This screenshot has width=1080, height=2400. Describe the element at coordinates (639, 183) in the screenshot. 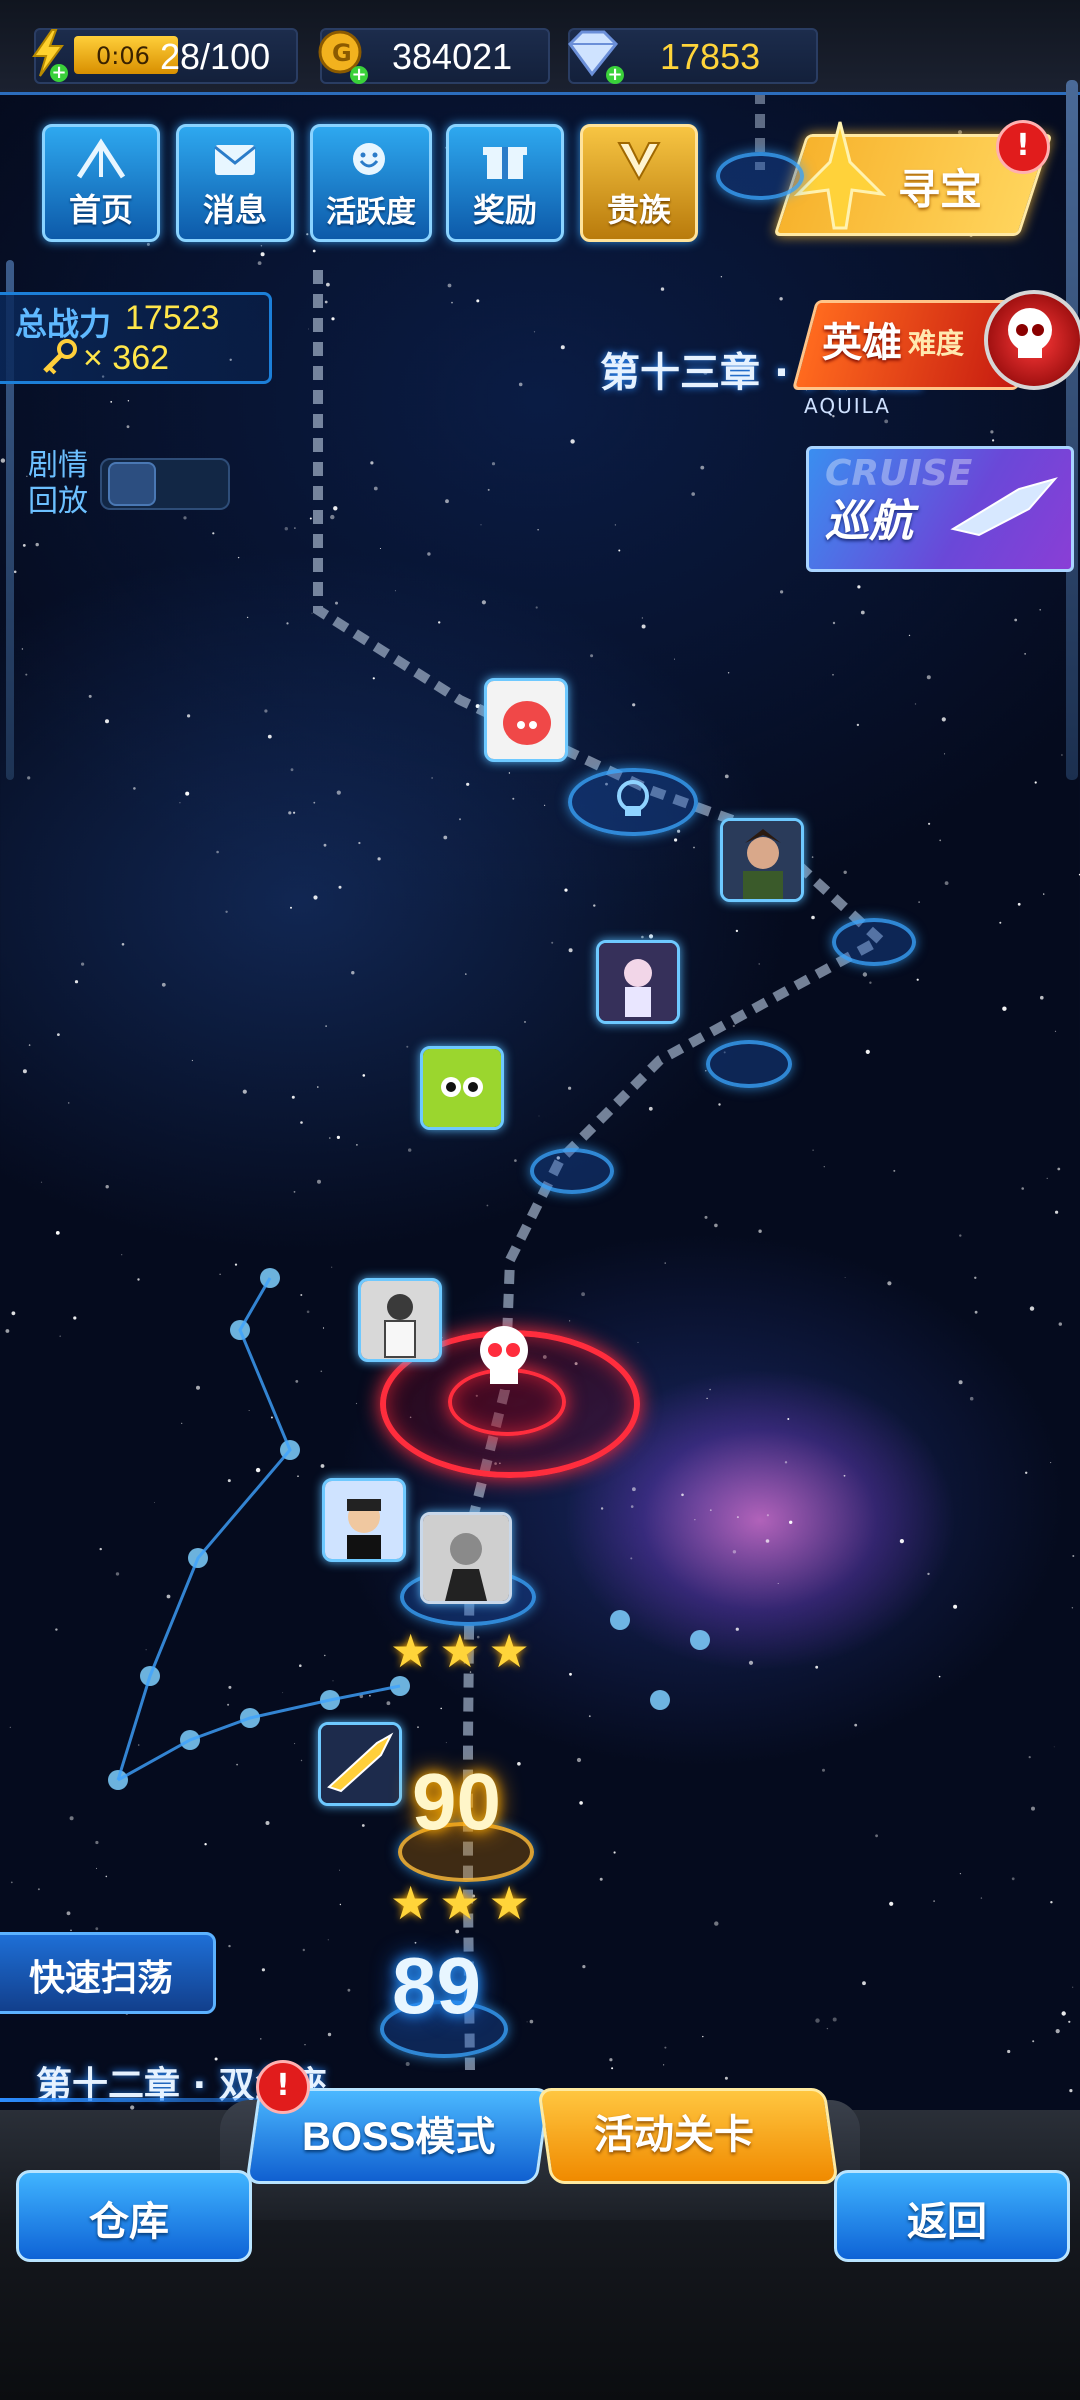

I see `menu-vip-button: 贵族` at that location.